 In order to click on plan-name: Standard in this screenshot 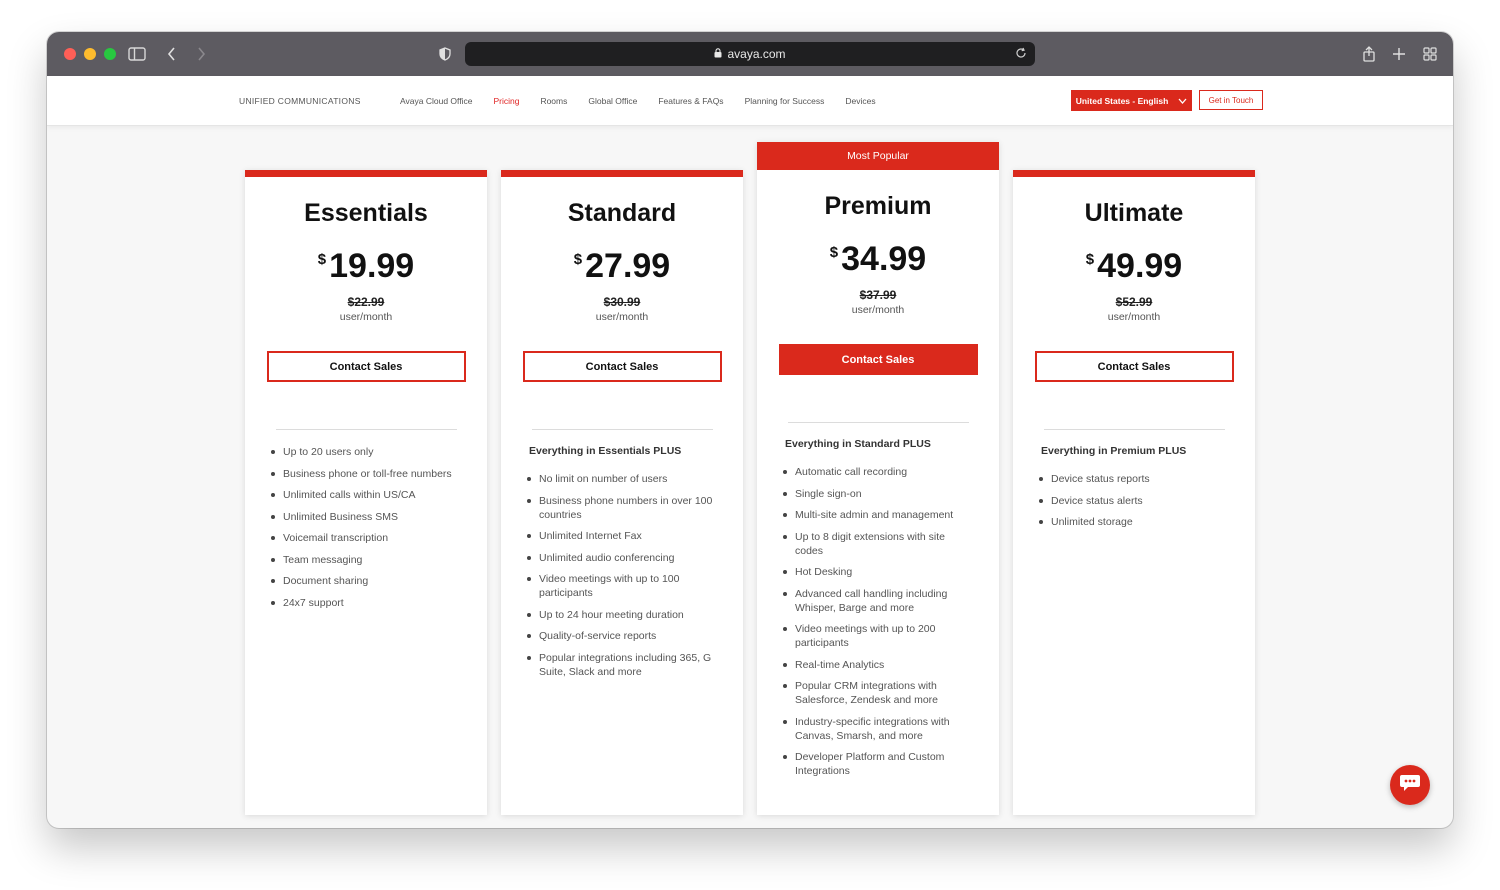, I will do `click(622, 213)`.